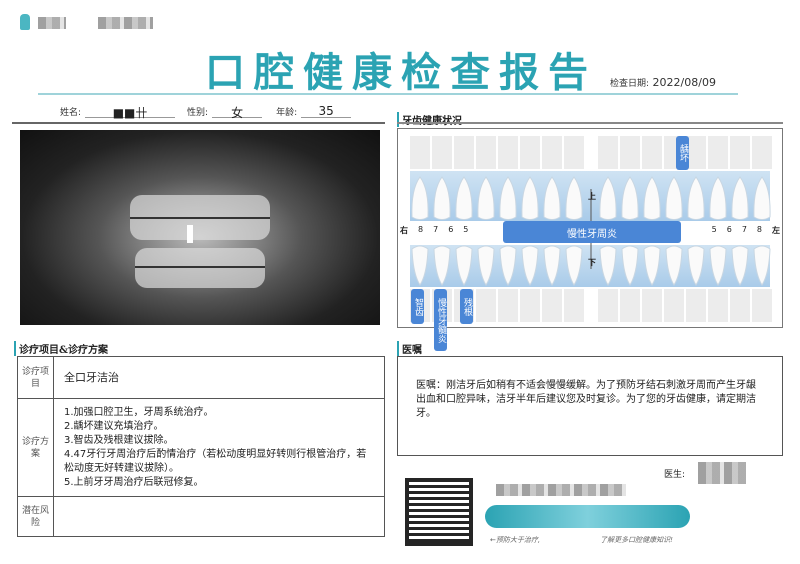 This screenshot has width=800, height=564. What do you see at coordinates (200, 241) in the screenshot?
I see `xray-teeth` at bounding box center [200, 241].